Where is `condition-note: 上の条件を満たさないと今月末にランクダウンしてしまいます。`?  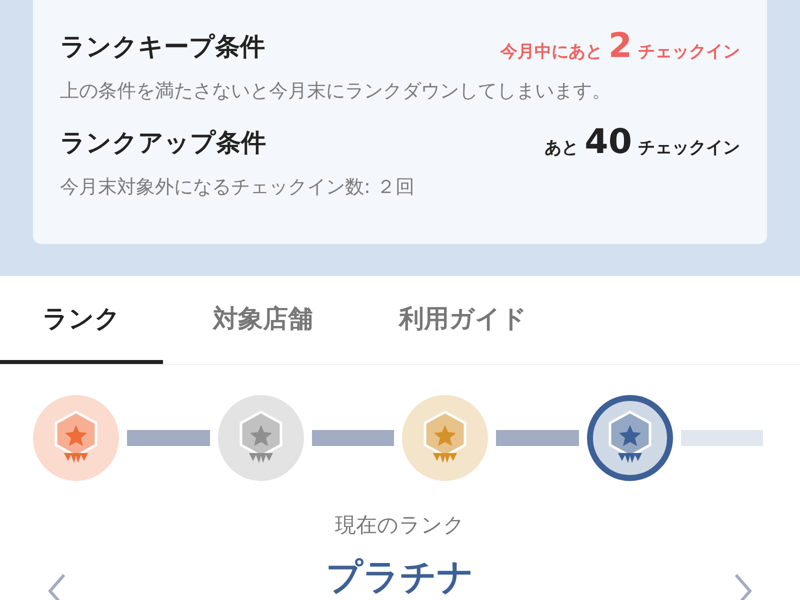
condition-note: 上の条件を満たさないと今月末にランクダウンしてしまいます。 is located at coordinates (336, 91).